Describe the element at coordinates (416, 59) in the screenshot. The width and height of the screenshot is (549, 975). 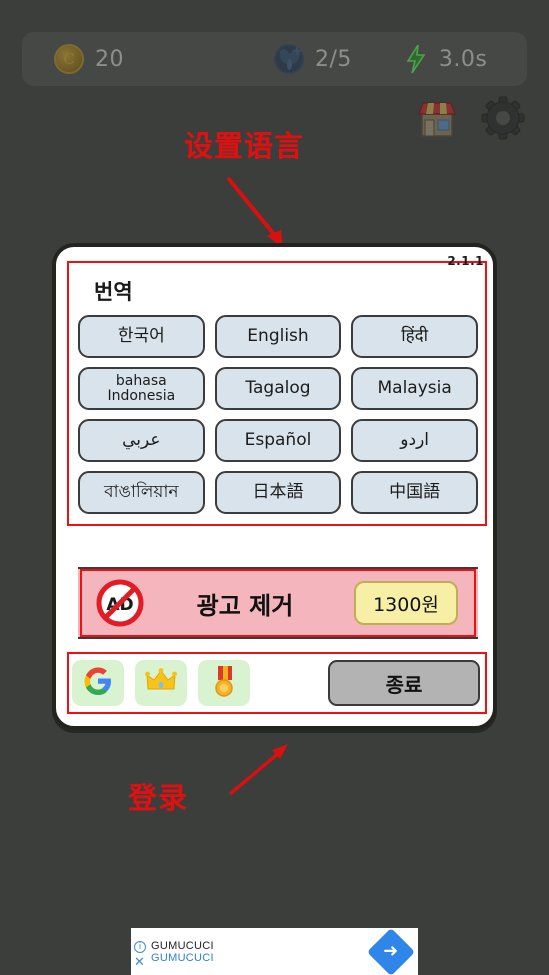
I see `lightning-bolt-icon` at that location.